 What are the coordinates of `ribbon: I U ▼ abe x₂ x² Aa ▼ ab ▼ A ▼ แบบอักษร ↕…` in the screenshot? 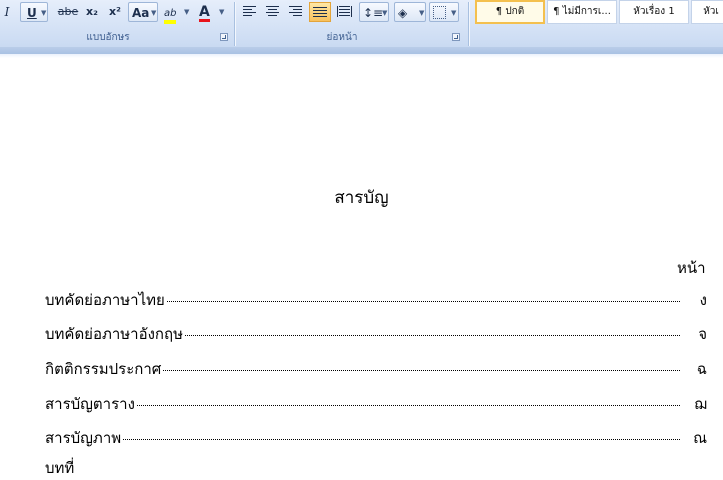 It's located at (361, 24).